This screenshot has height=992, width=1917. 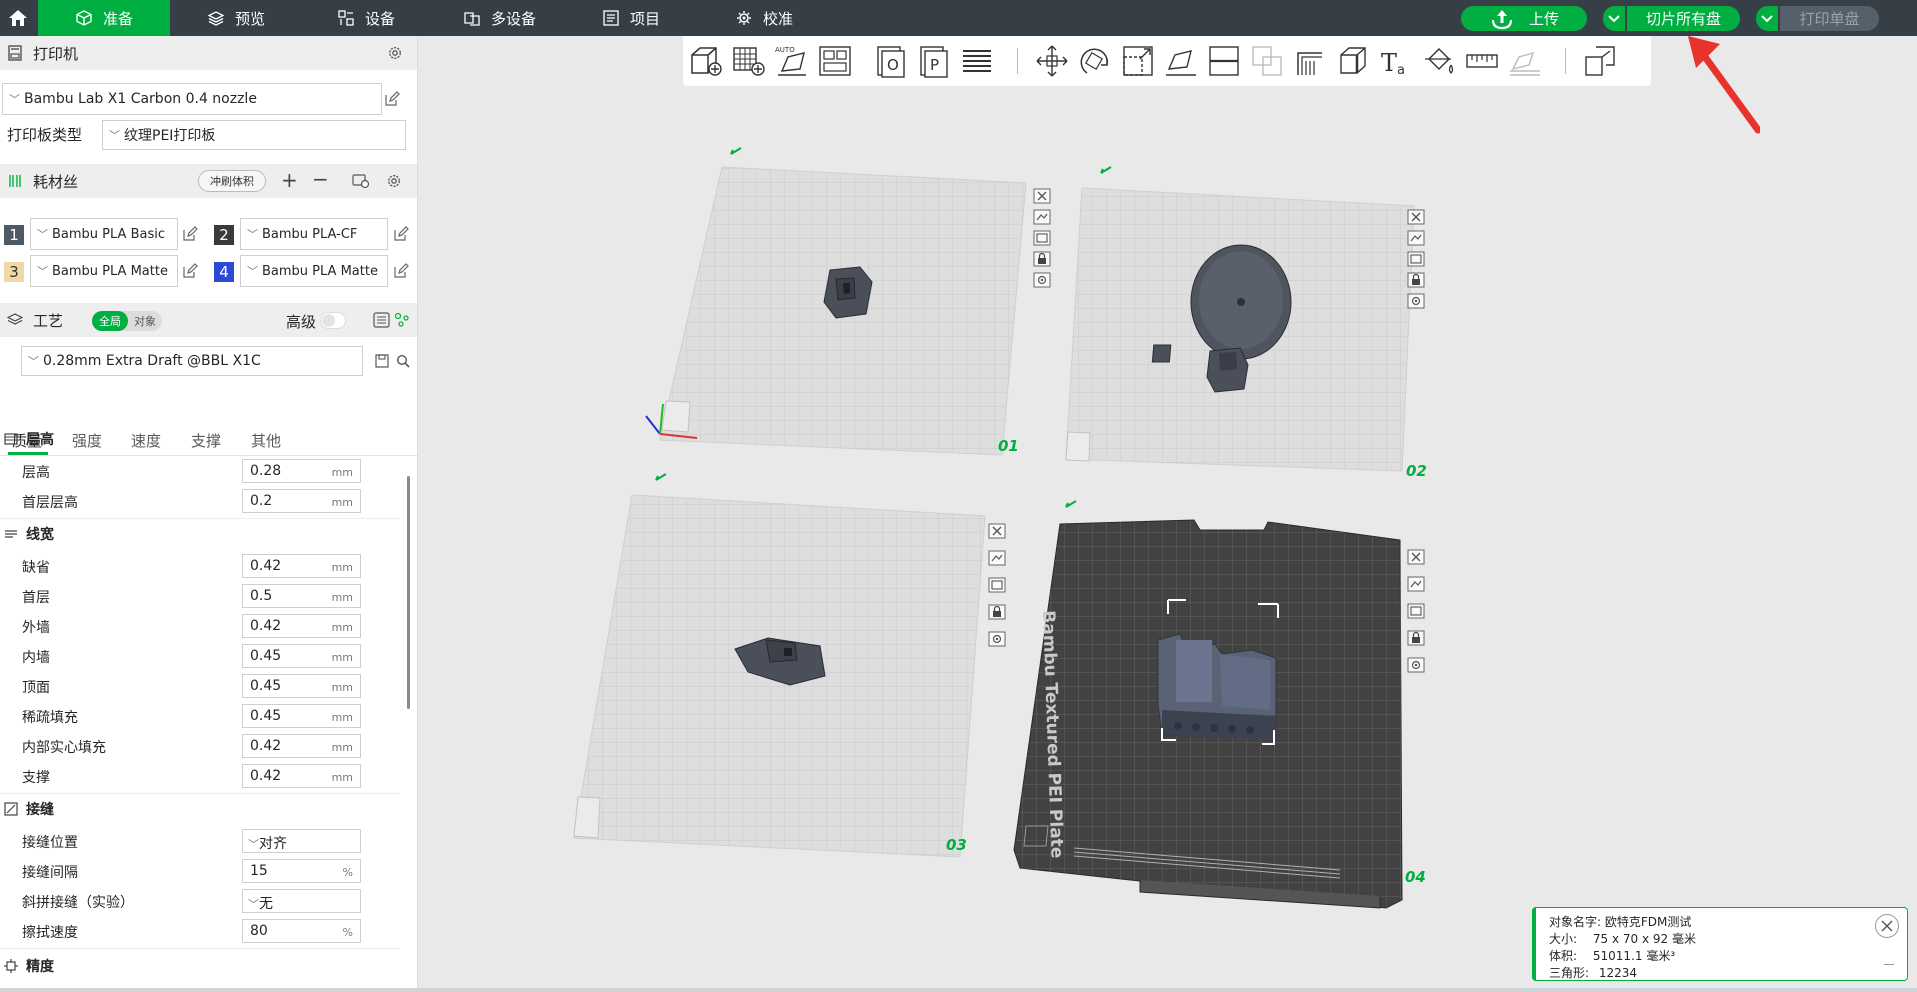 I want to click on plate-type-select: ﹀ 纹理PEI打印板, so click(x=254, y=135).